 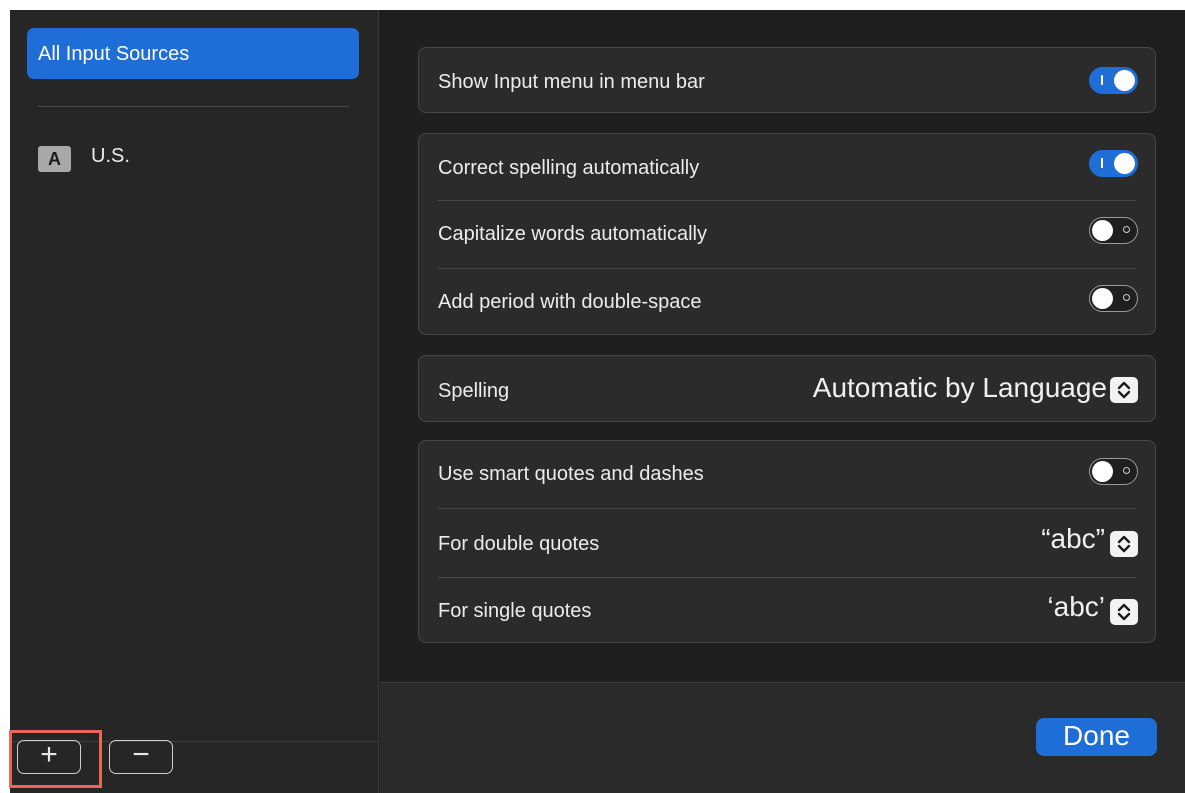 What do you see at coordinates (1038, 541) in the screenshot?
I see `double-quotes-popup: “abc”` at bounding box center [1038, 541].